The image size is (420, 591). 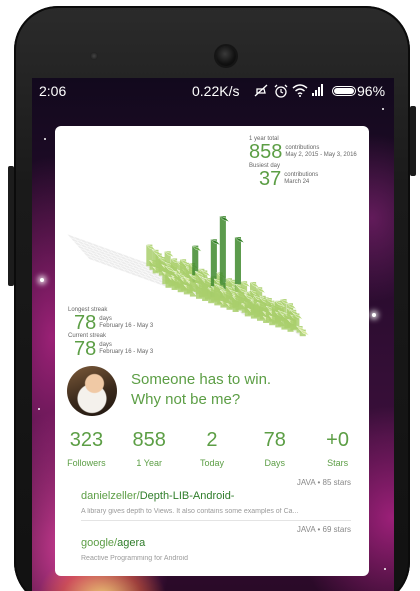 What do you see at coordinates (337, 440) in the screenshot?
I see `stat-value: +0` at bounding box center [337, 440].